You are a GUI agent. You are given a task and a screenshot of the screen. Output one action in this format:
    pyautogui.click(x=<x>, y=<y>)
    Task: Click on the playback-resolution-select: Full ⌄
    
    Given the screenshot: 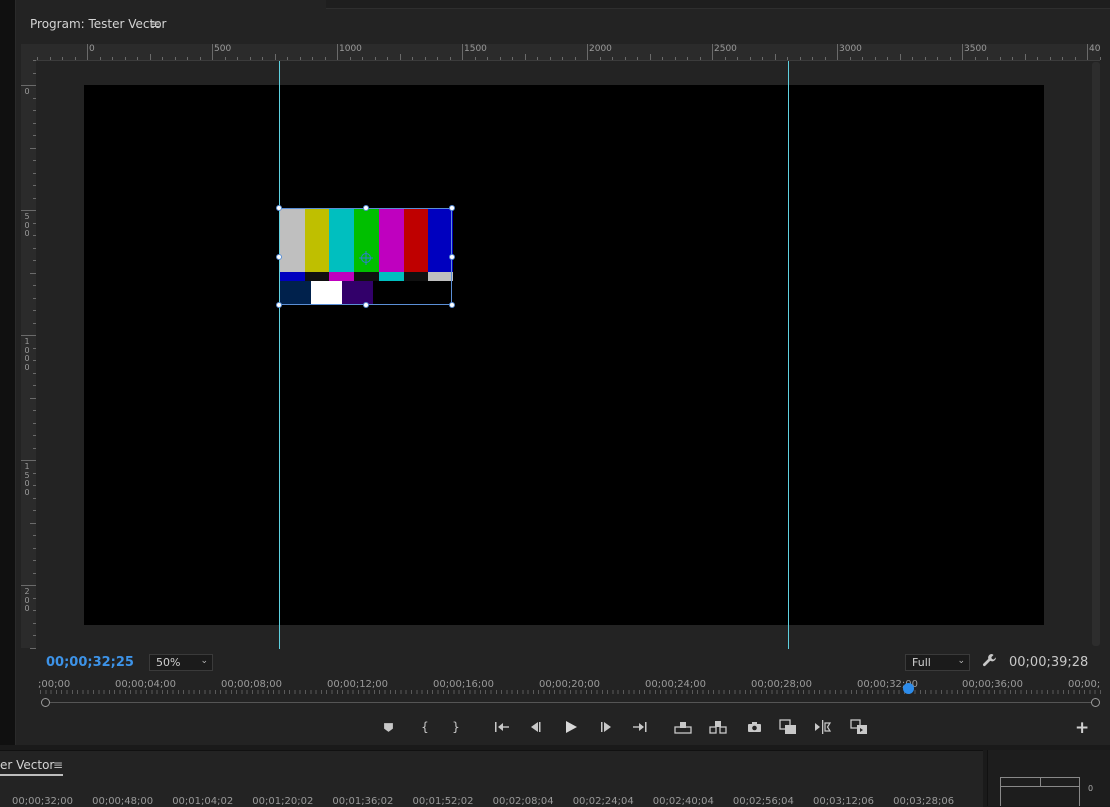 What is the action you would take?
    pyautogui.click(x=937, y=662)
    